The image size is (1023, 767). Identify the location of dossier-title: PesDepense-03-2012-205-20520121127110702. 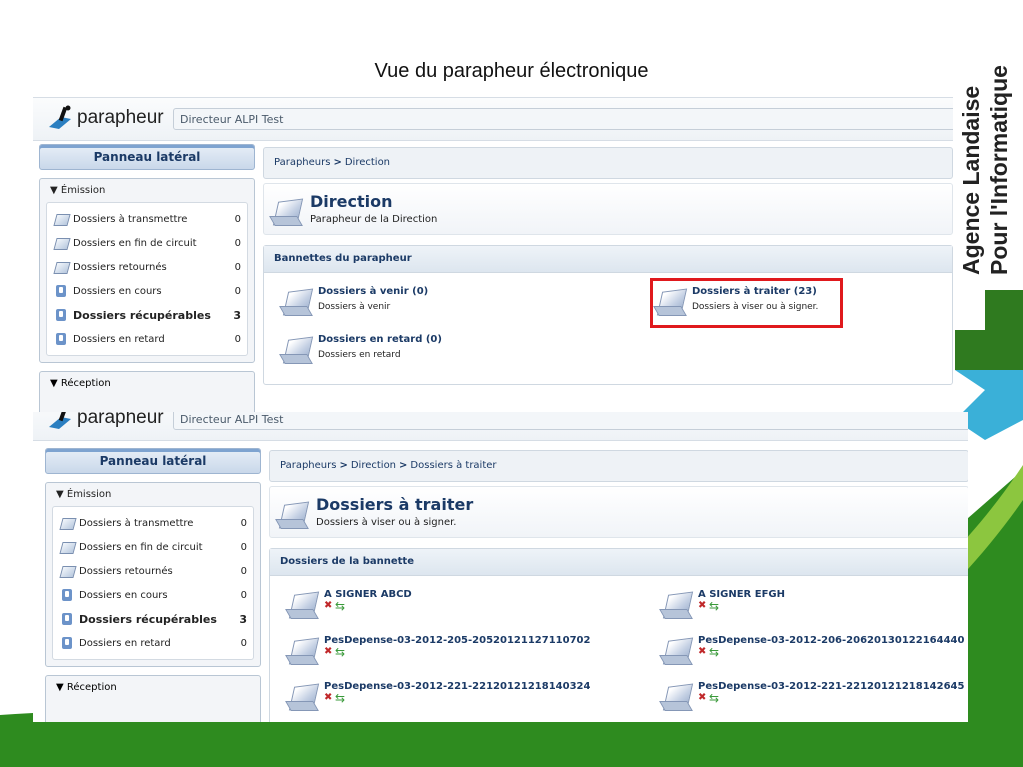
(457, 640).